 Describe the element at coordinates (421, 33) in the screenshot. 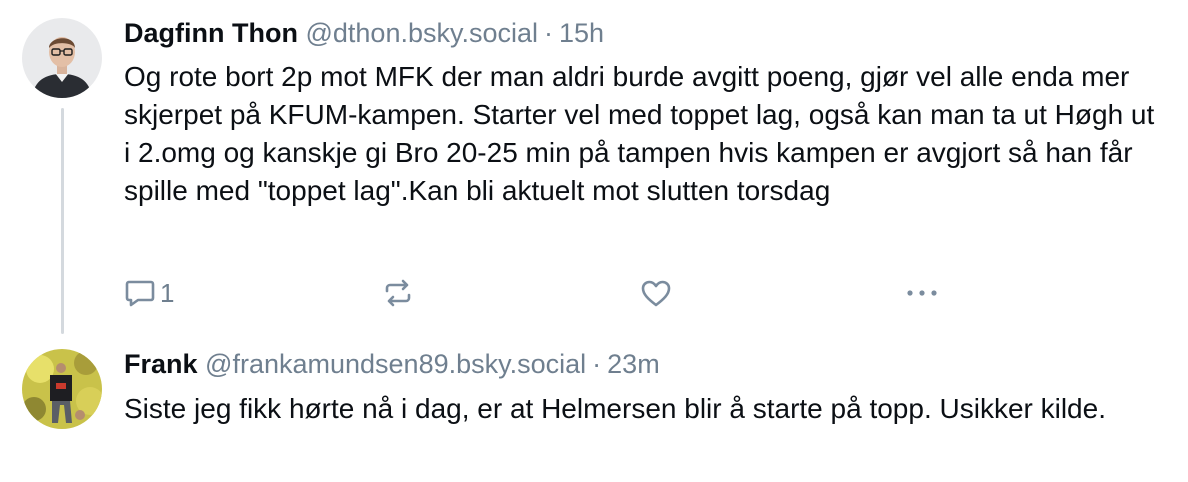

I see `author-handle: @dthon.bsky.social` at that location.